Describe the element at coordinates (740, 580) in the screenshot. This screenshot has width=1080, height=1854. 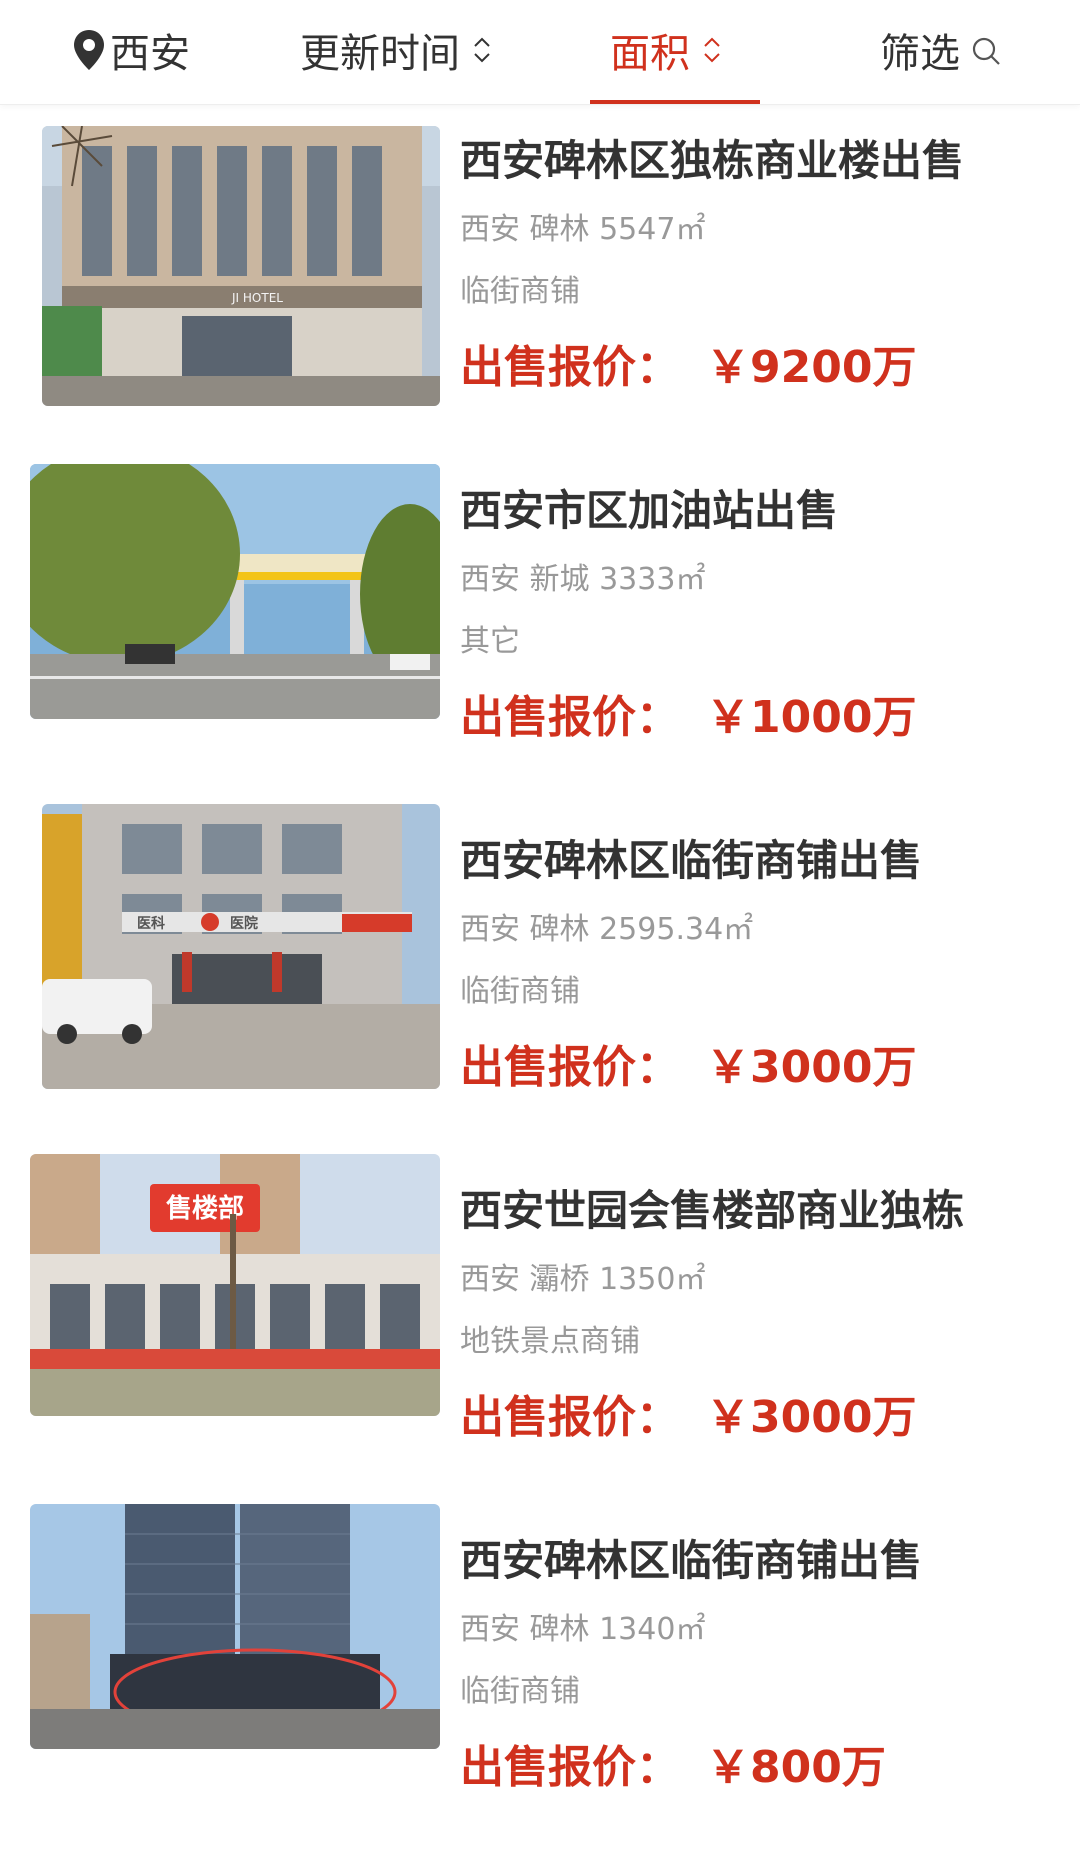
I see `listing-meta: 西安 新城 3333㎡` at that location.